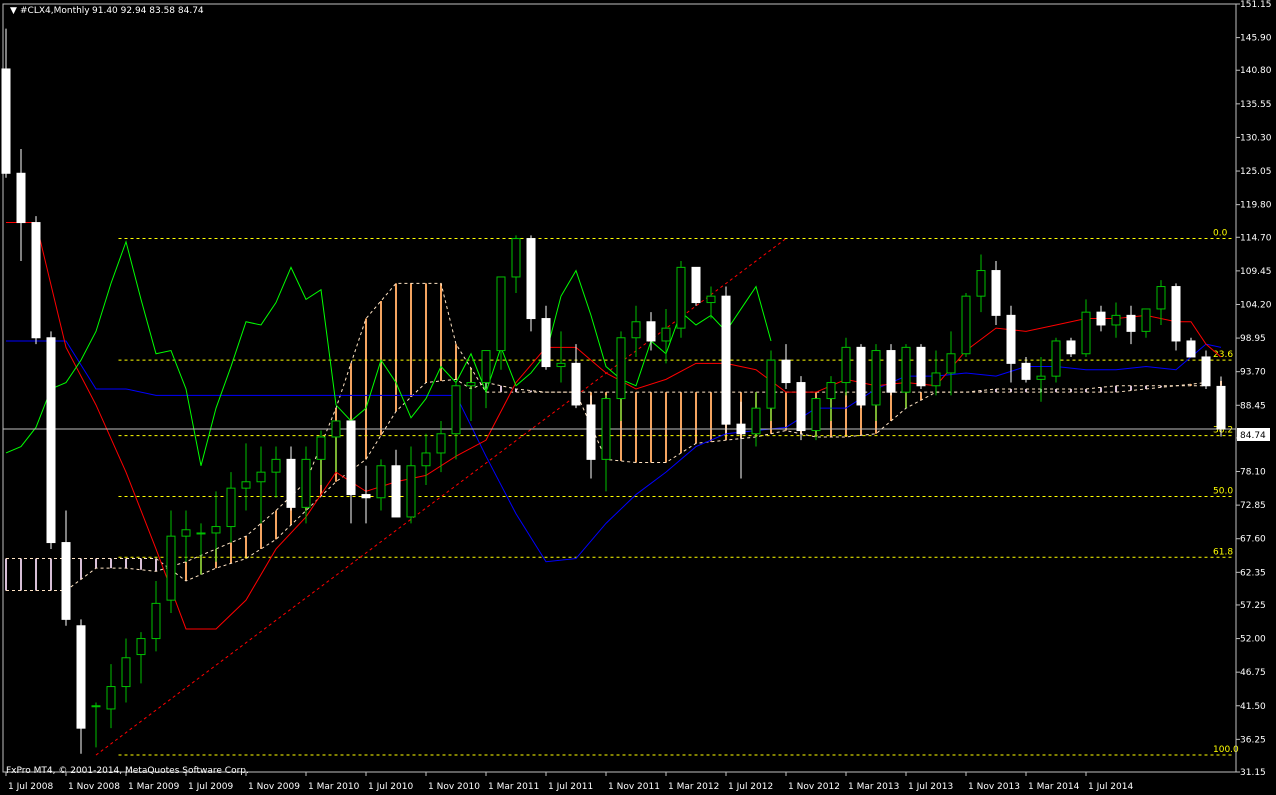 Image resolution: width=1276 pixels, height=795 pixels. Describe the element at coordinates (334, 787) in the screenshot. I see `time-tick-label: 1 Mar 2010` at that location.